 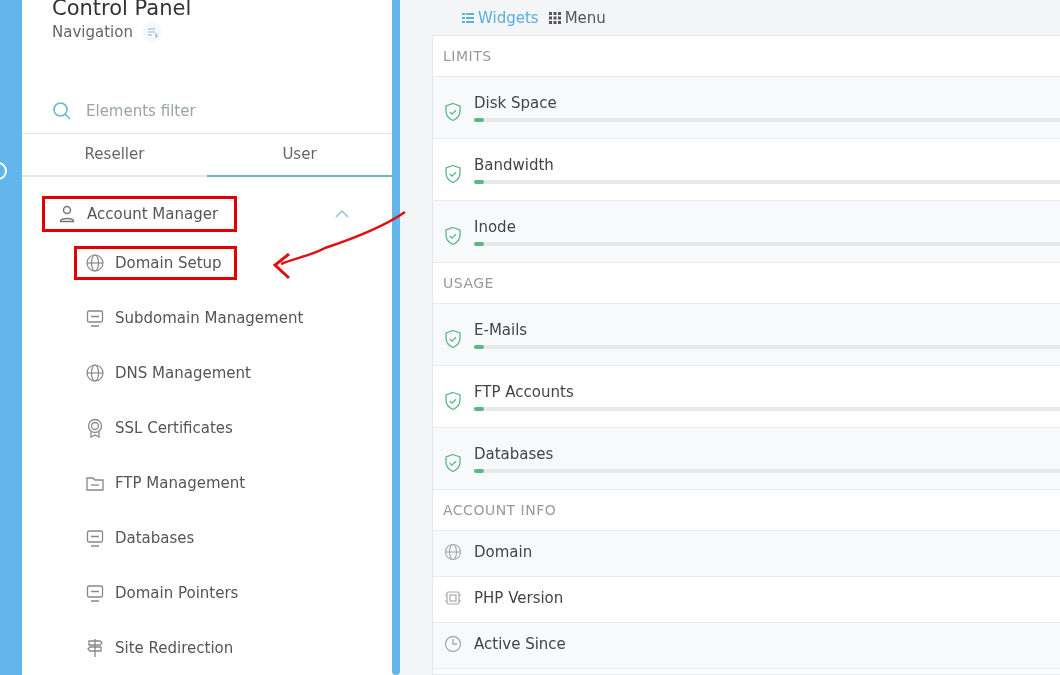 What do you see at coordinates (164, 592) in the screenshot?
I see `nav-item: Domain Pointers` at bounding box center [164, 592].